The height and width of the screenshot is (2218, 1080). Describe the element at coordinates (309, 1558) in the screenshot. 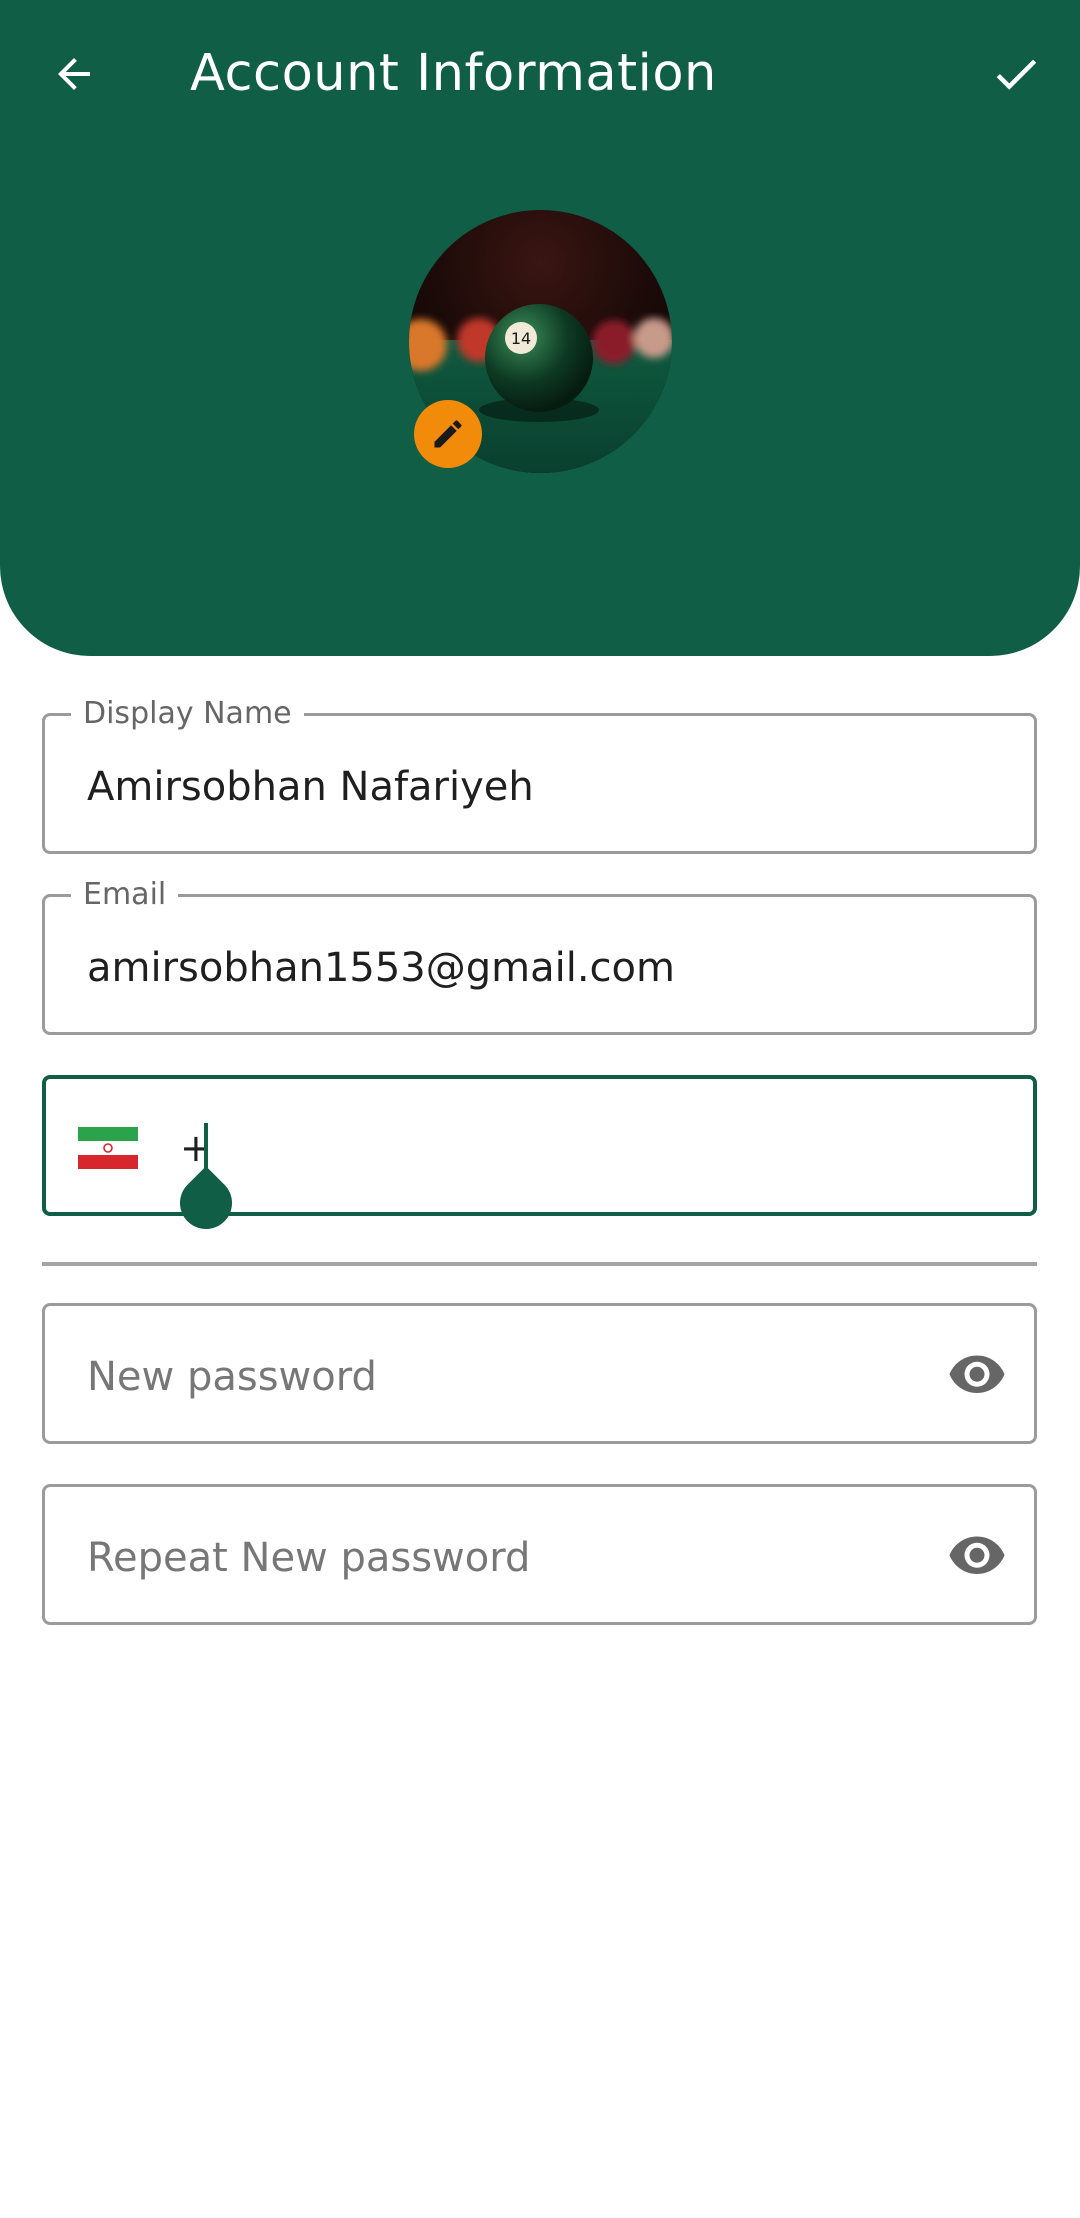

I see `repeat-password-placeholder: Repeat New password` at that location.